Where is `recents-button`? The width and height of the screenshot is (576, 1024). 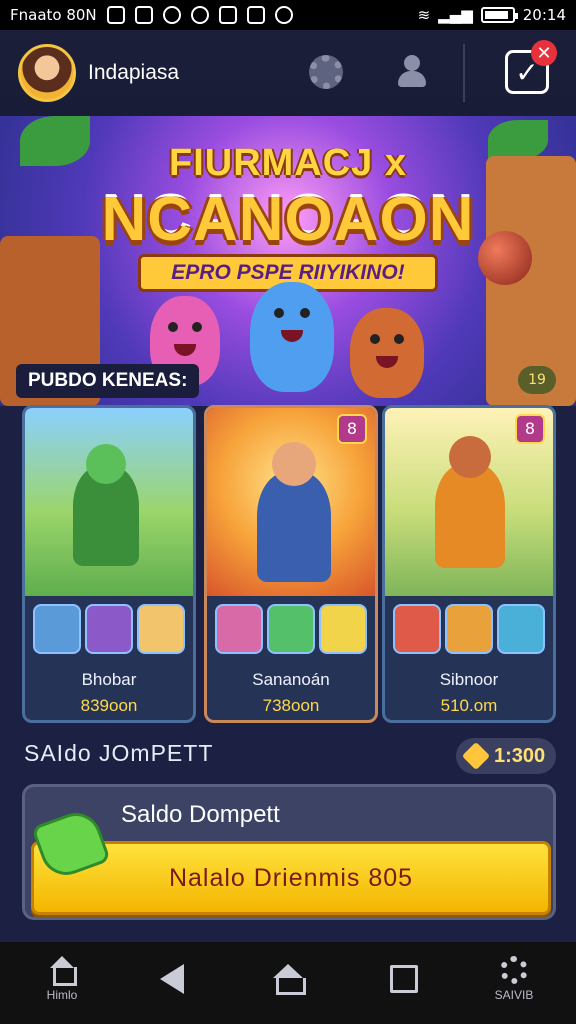 recents-button is located at coordinates (404, 986).